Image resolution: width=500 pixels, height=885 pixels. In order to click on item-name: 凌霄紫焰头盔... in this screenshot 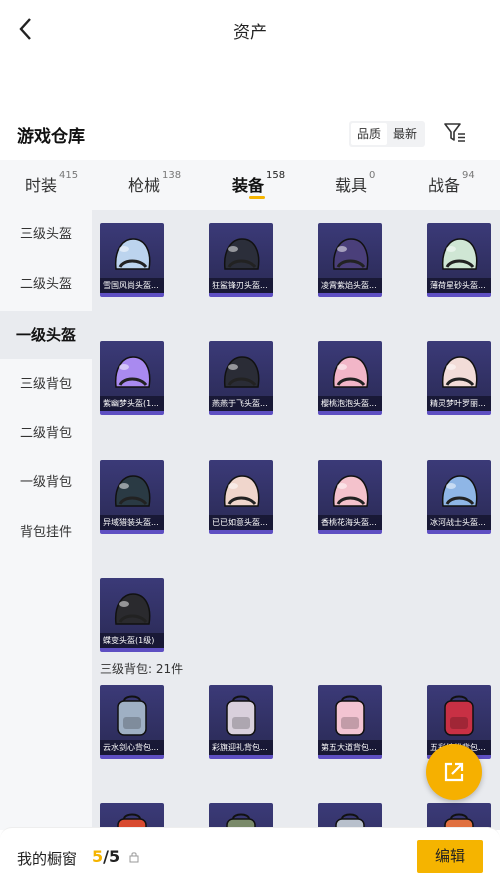, I will do `click(350, 285)`.